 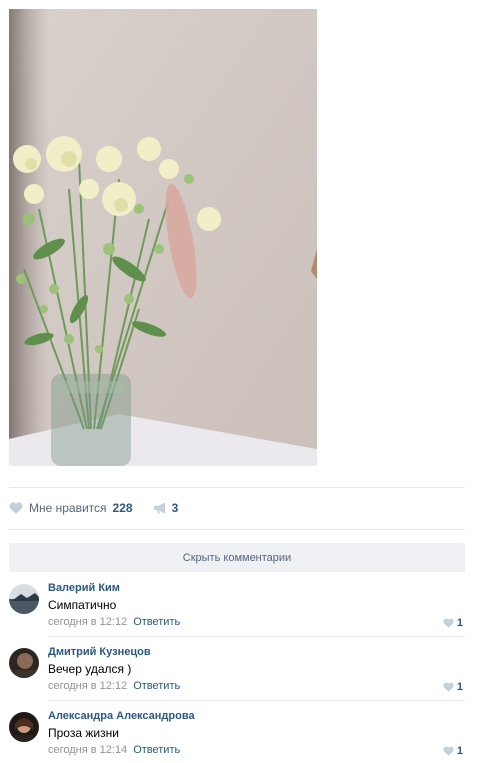 I want to click on like-button: Мне нравится 228, so click(x=71, y=508).